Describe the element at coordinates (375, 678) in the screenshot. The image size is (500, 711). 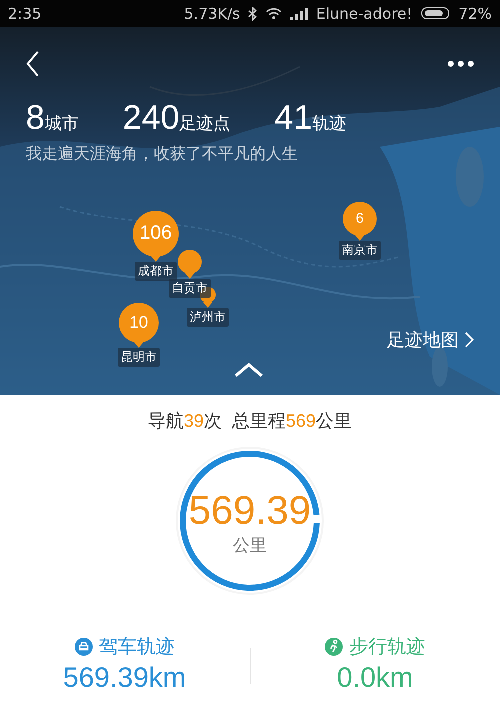
I see `track-distance: 0.0km` at that location.